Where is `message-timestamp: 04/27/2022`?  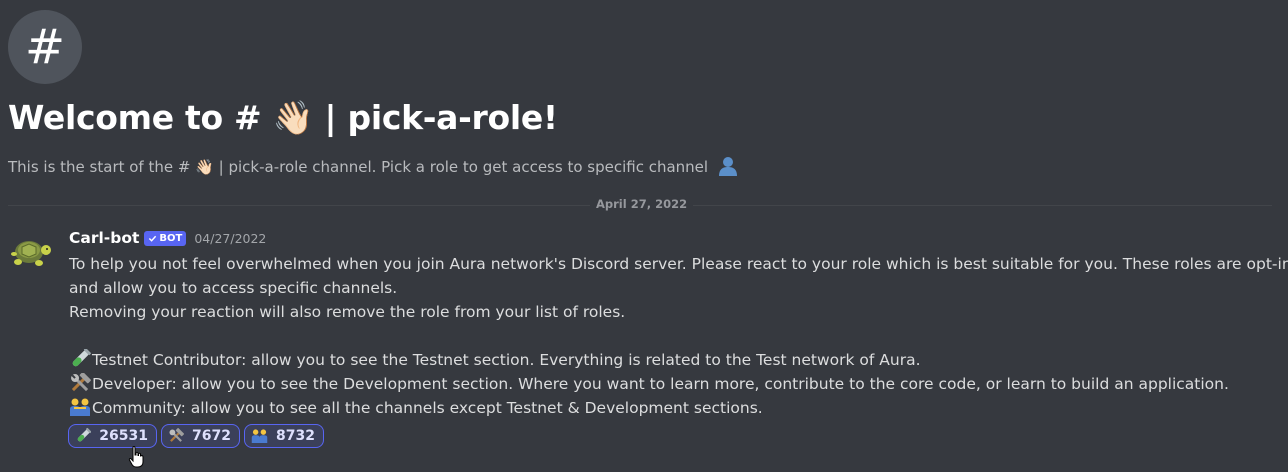
message-timestamp: 04/27/2022 is located at coordinates (230, 238).